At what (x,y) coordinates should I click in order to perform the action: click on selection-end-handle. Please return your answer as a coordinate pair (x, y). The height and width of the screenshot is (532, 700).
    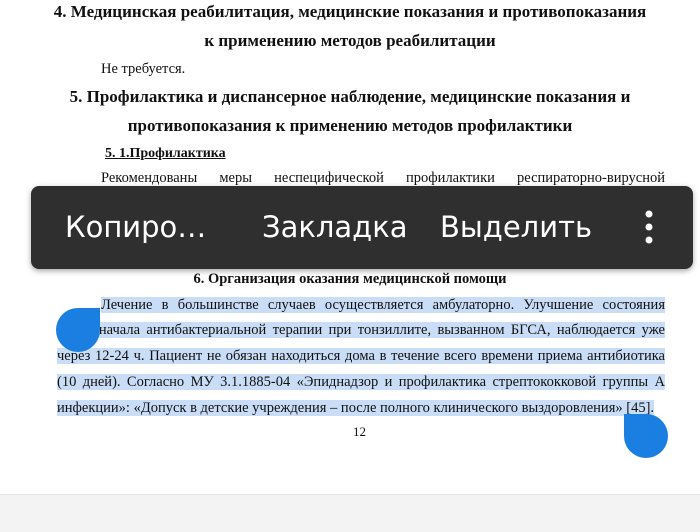
    Looking at the image, I should click on (646, 436).